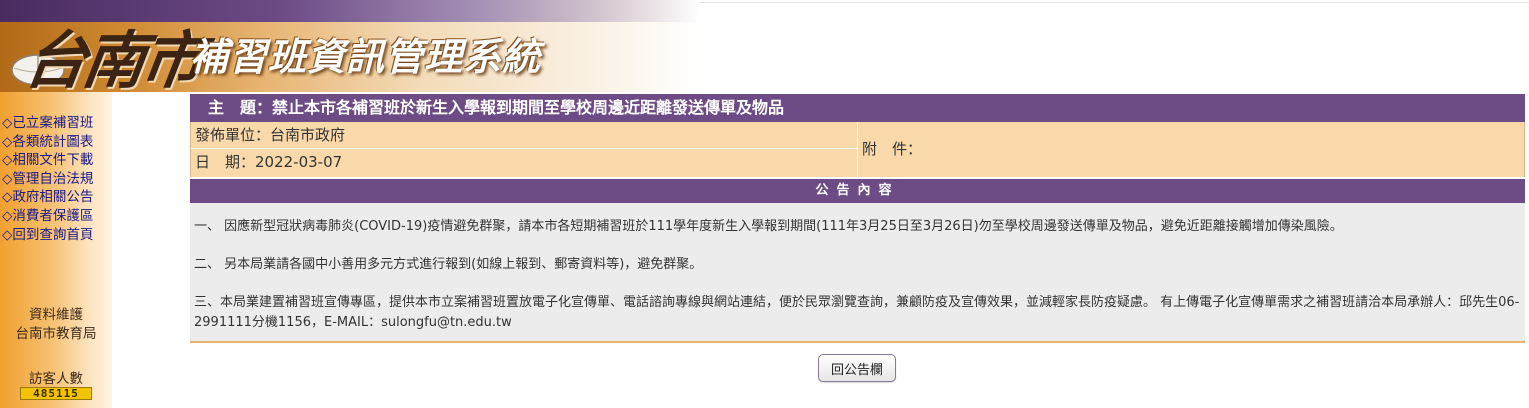 The image size is (1529, 408). What do you see at coordinates (47, 197) in the screenshot?
I see `sidebar-item-government-notices: ◇政府相關公告` at bounding box center [47, 197].